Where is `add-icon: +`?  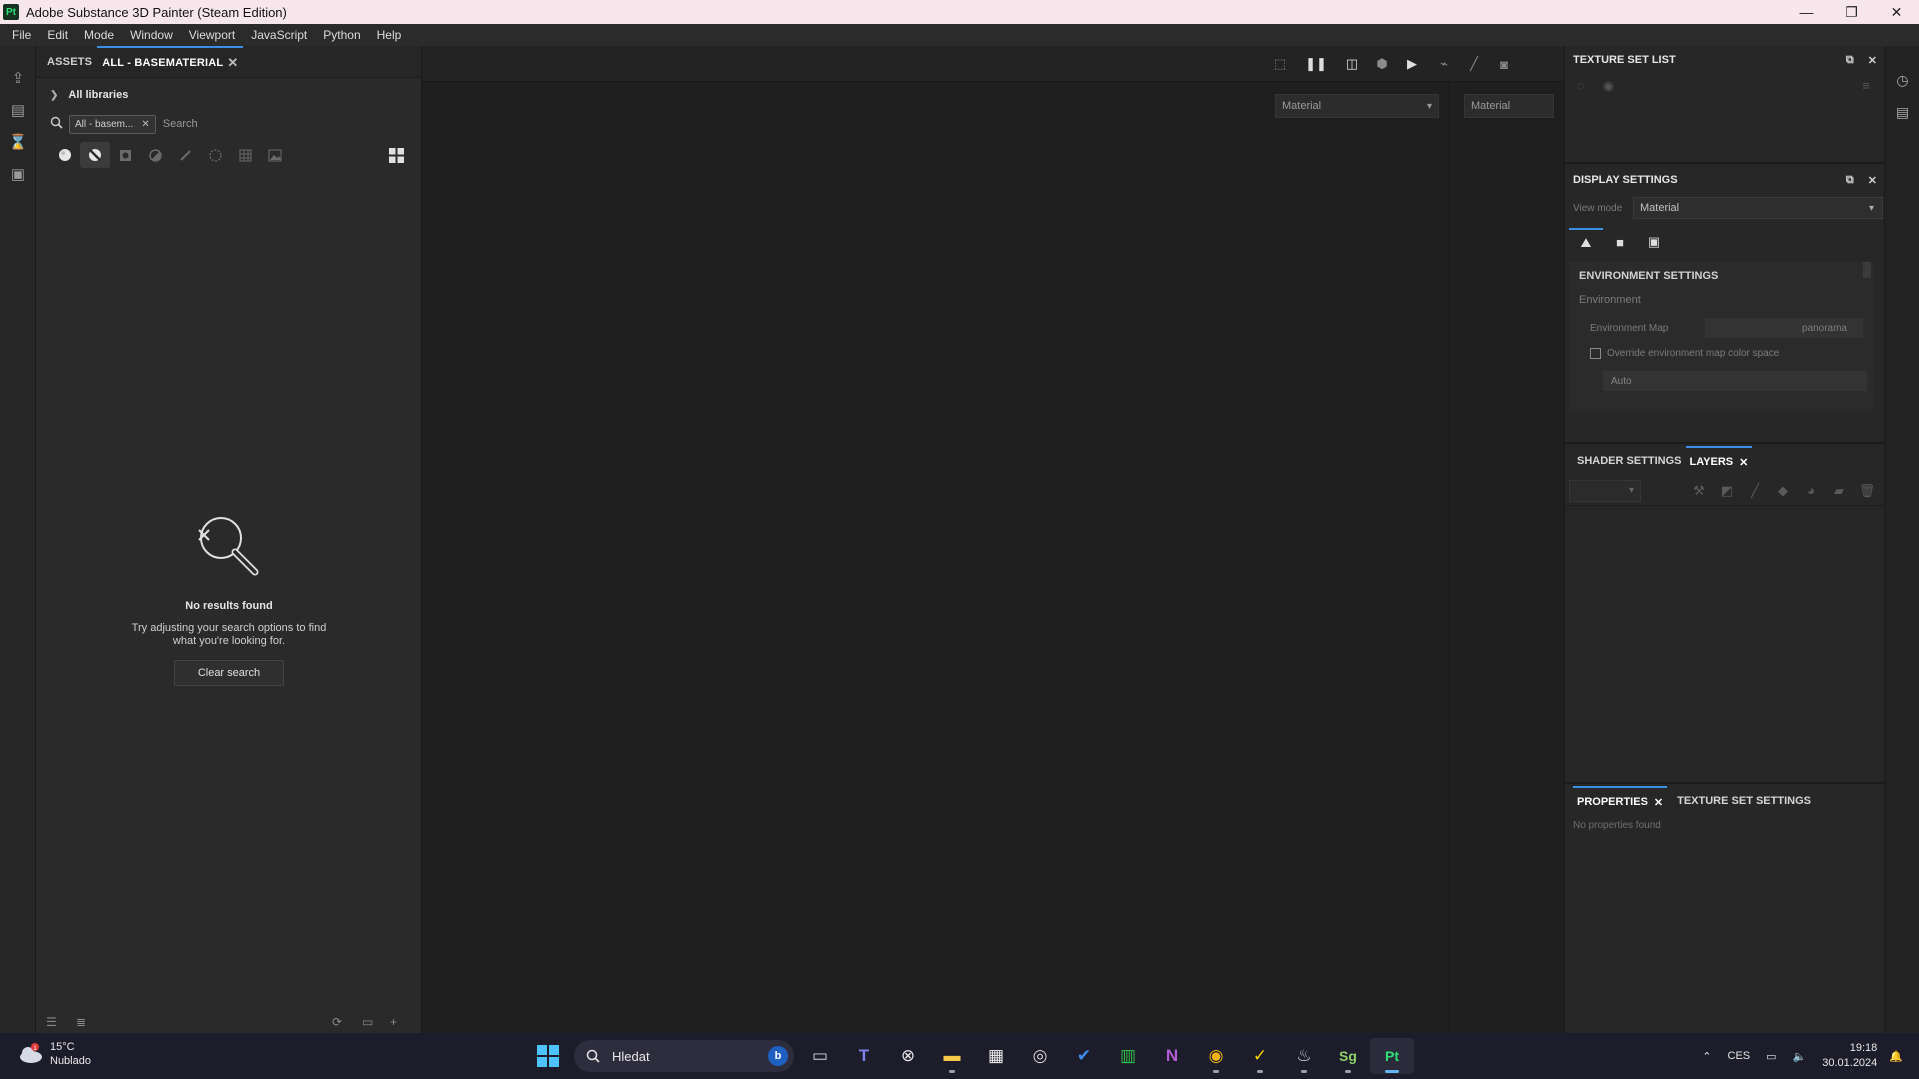
add-icon: + is located at coordinates (393, 1022).